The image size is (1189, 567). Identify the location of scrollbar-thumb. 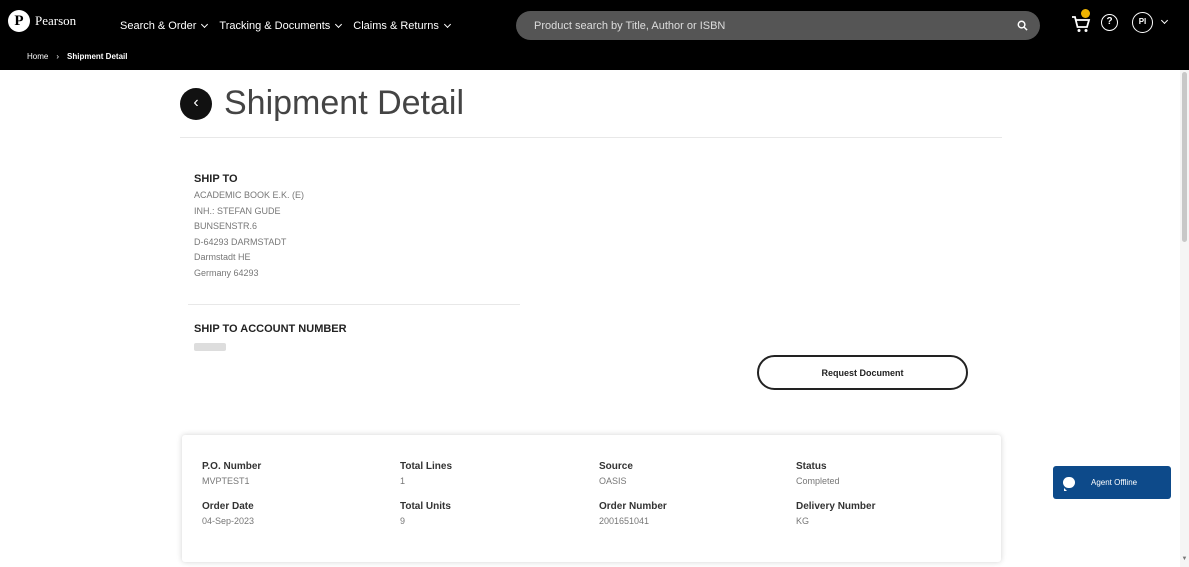
(1184, 157).